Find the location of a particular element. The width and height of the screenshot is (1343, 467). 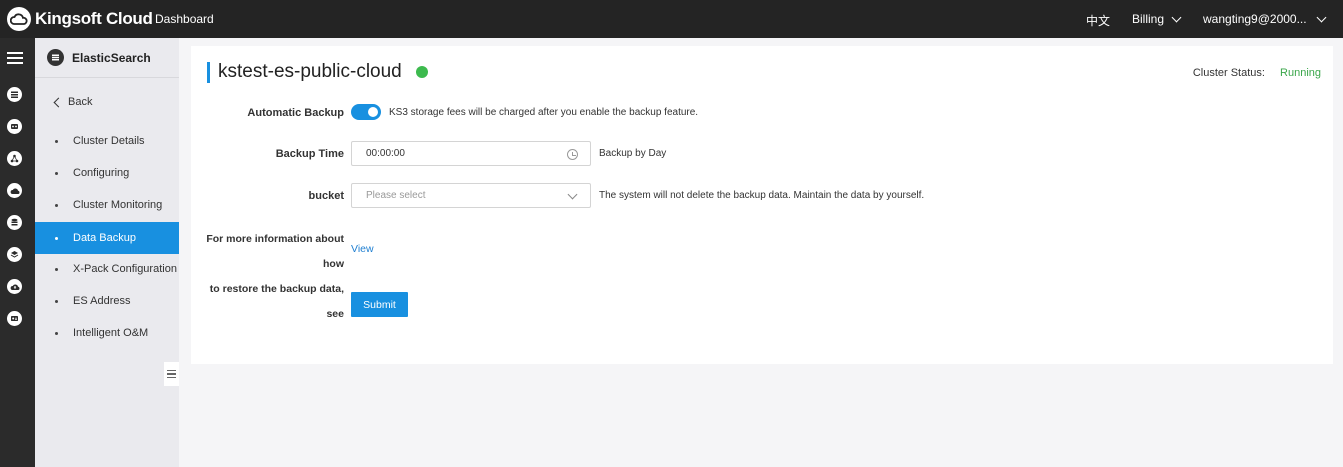

back-link: Back is located at coordinates (73, 102).